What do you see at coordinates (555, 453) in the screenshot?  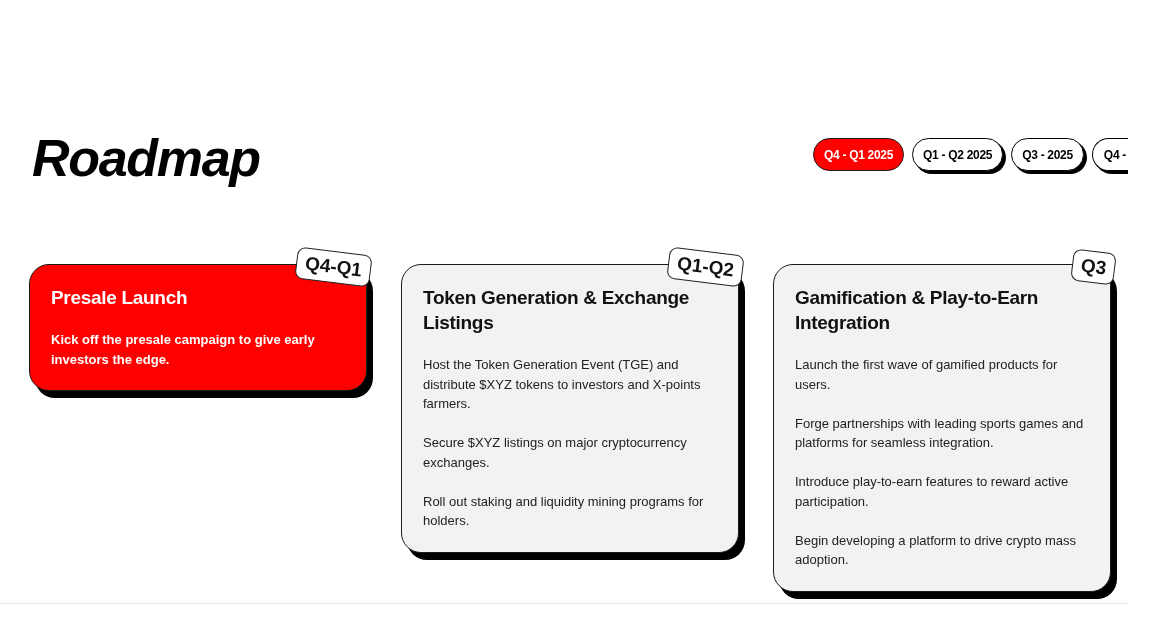 I see `card-text: Secure $XYZ listings on major cryptocurrency exchanges.` at bounding box center [555, 453].